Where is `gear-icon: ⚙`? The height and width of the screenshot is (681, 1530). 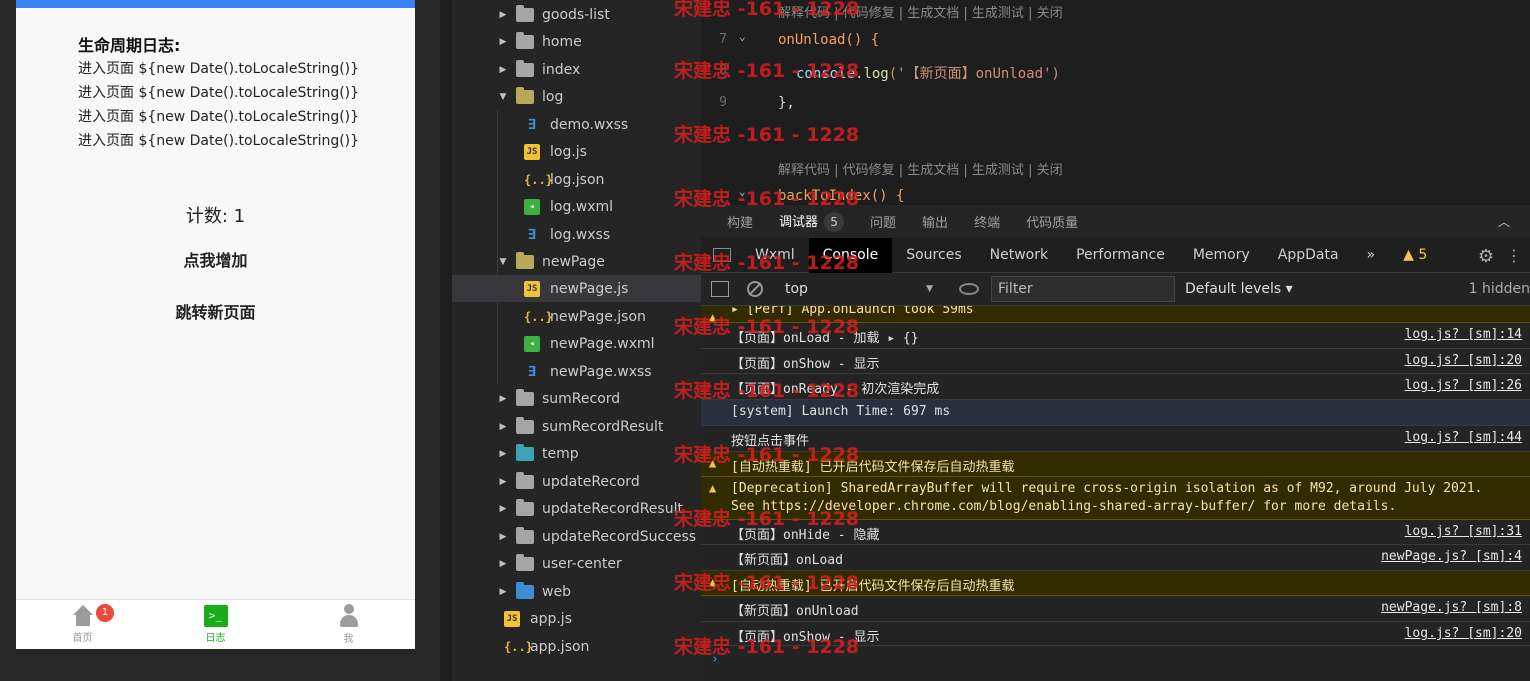
gear-icon: ⚙ is located at coordinates (1486, 256).